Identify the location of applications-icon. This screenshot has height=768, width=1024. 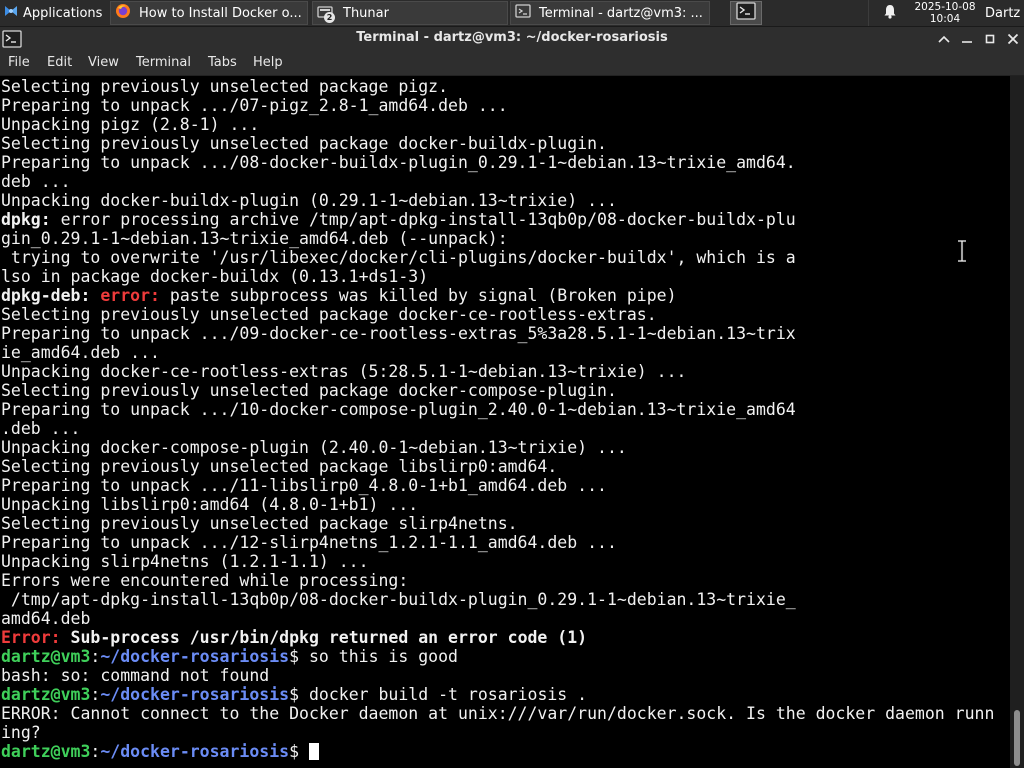
(11, 13).